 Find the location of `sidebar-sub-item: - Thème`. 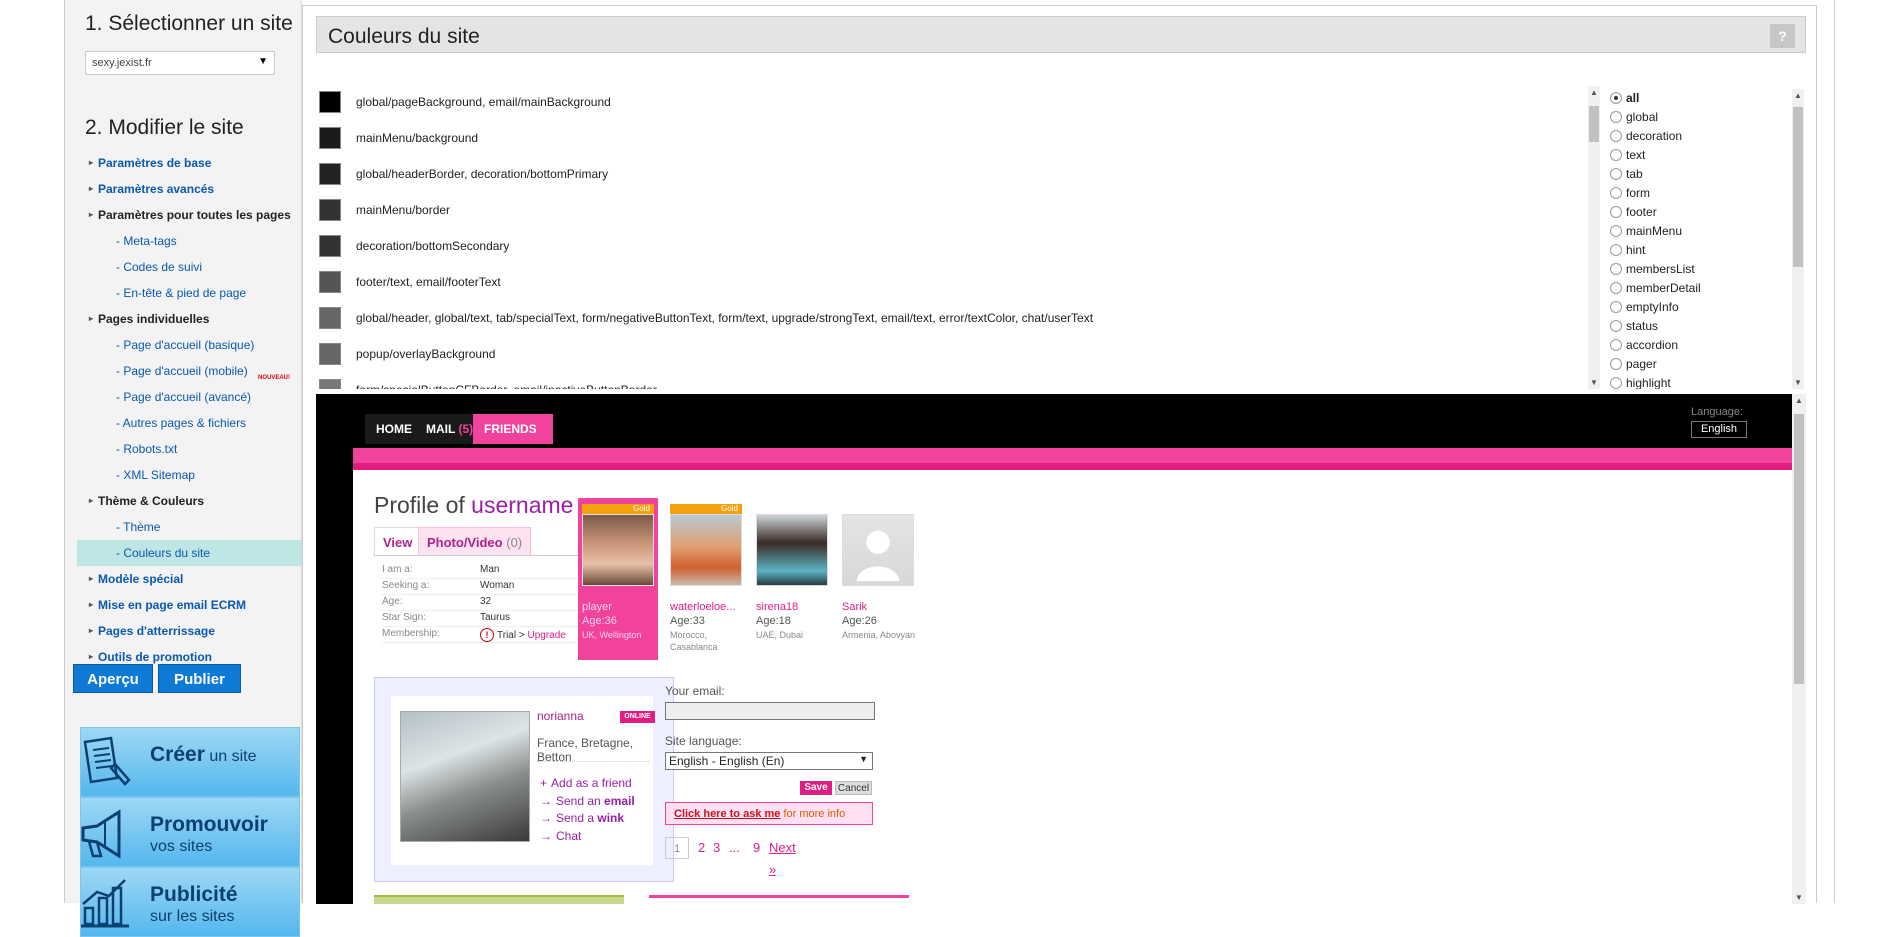

sidebar-sub-item: - Thème is located at coordinates (183, 527).